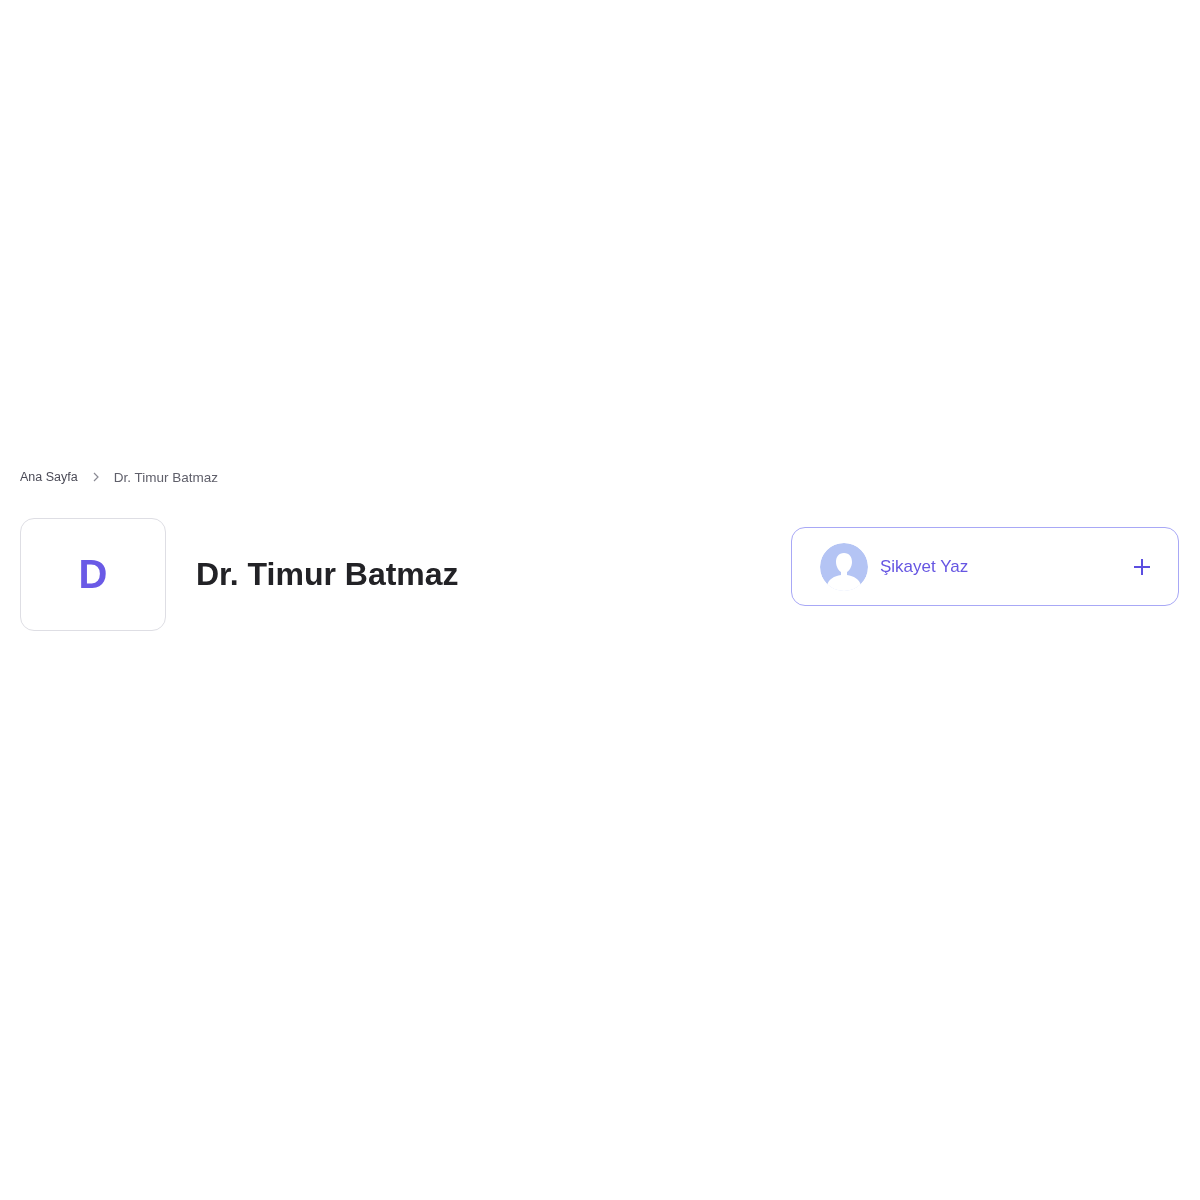 Image resolution: width=1200 pixels, height=1200 pixels. Describe the element at coordinates (49, 477) in the screenshot. I see `breadcrumb-link: Ana Sayfa` at that location.